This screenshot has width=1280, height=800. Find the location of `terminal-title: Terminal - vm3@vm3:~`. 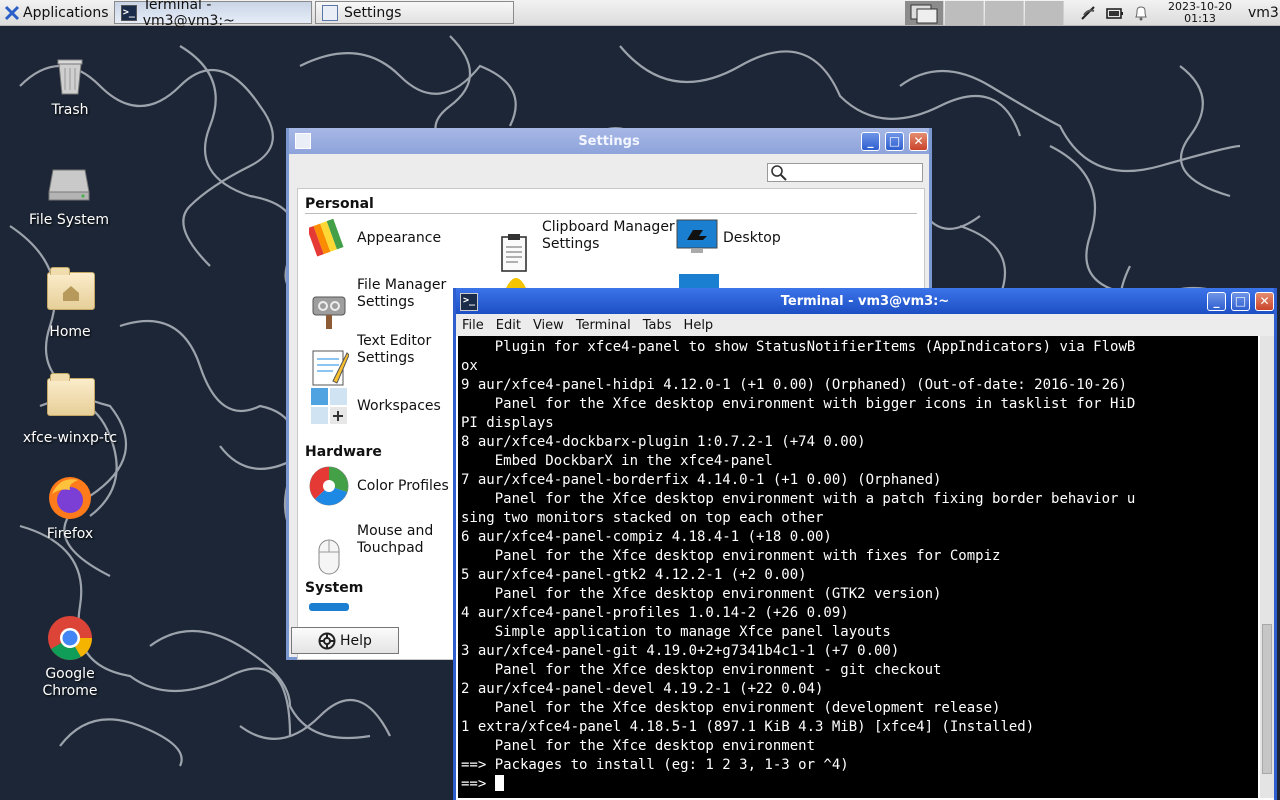

terminal-title: Terminal - vm3@vm3:~ is located at coordinates (865, 301).